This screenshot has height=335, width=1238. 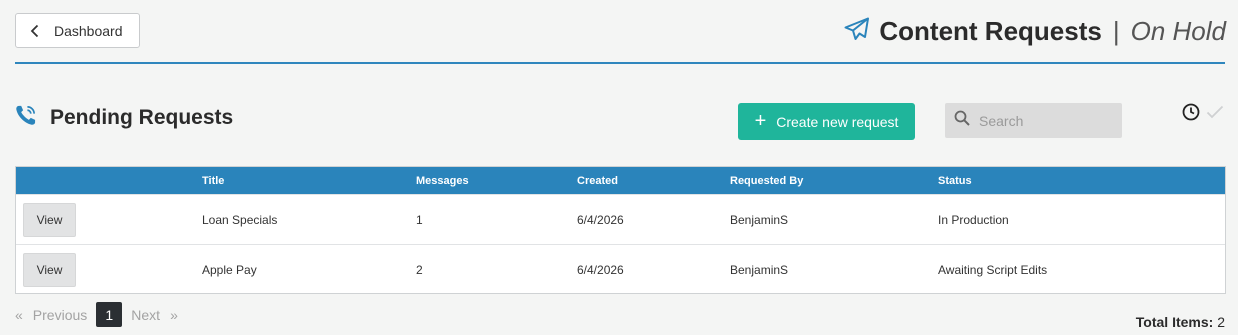 What do you see at coordinates (1044, 120) in the screenshot?
I see `search-input` at bounding box center [1044, 120].